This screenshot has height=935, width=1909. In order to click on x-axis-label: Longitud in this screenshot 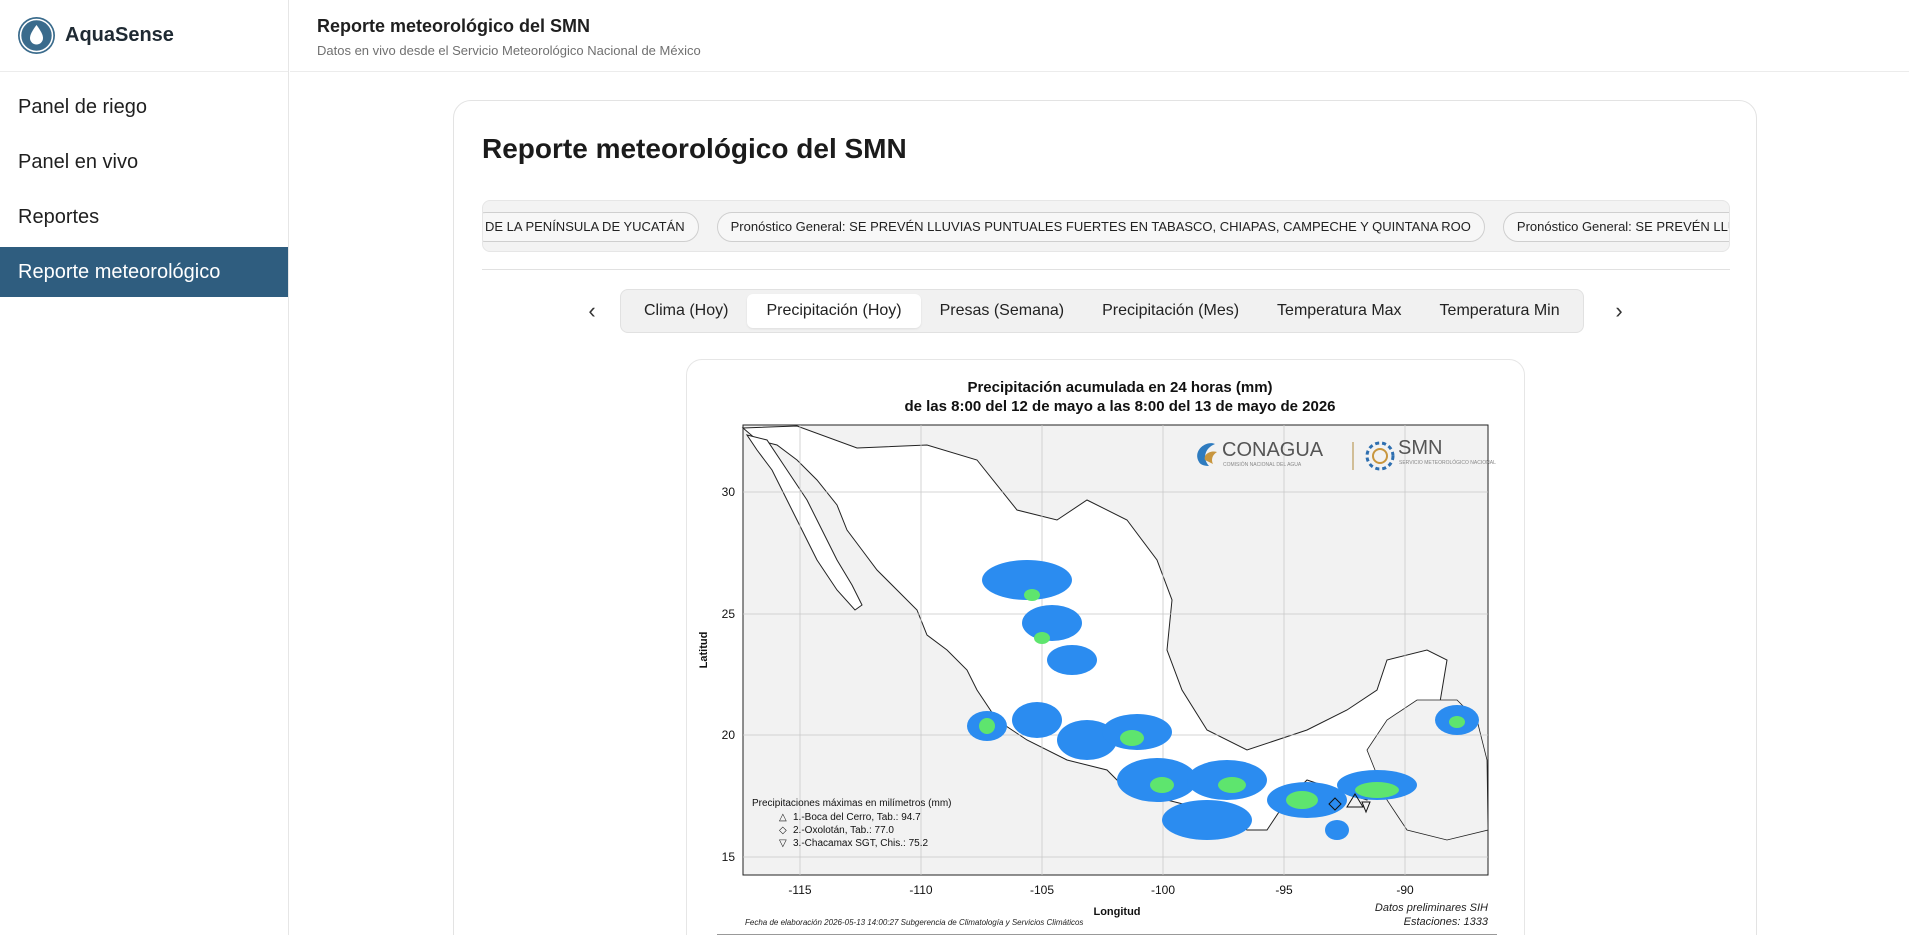, I will do `click(1116, 912)`.